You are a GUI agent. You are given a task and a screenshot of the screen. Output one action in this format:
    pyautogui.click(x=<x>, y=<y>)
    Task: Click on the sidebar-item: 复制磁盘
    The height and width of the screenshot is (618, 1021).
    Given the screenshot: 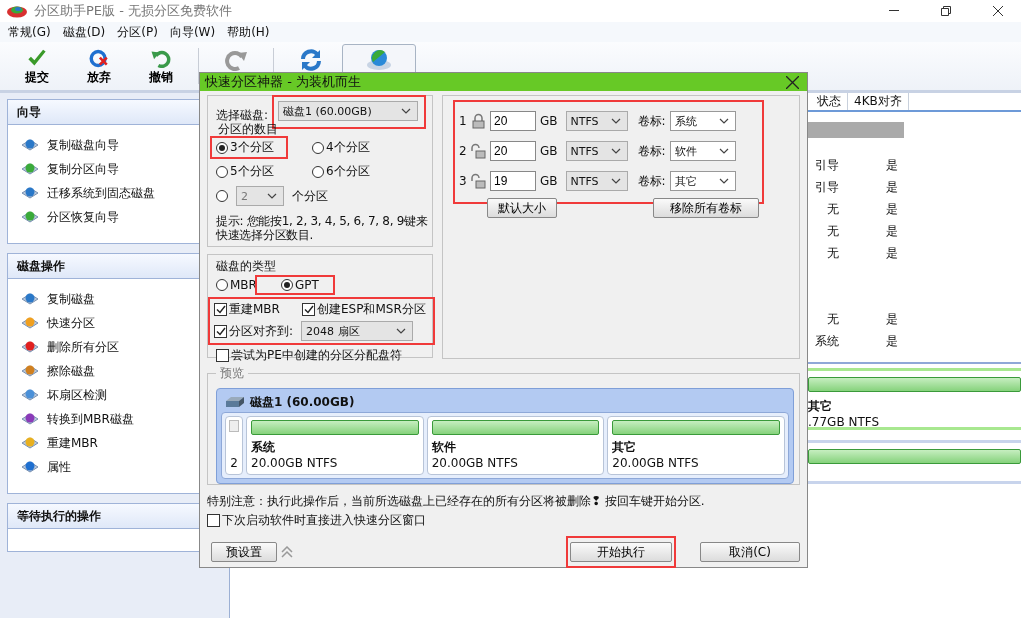 What is the action you would take?
    pyautogui.click(x=71, y=299)
    